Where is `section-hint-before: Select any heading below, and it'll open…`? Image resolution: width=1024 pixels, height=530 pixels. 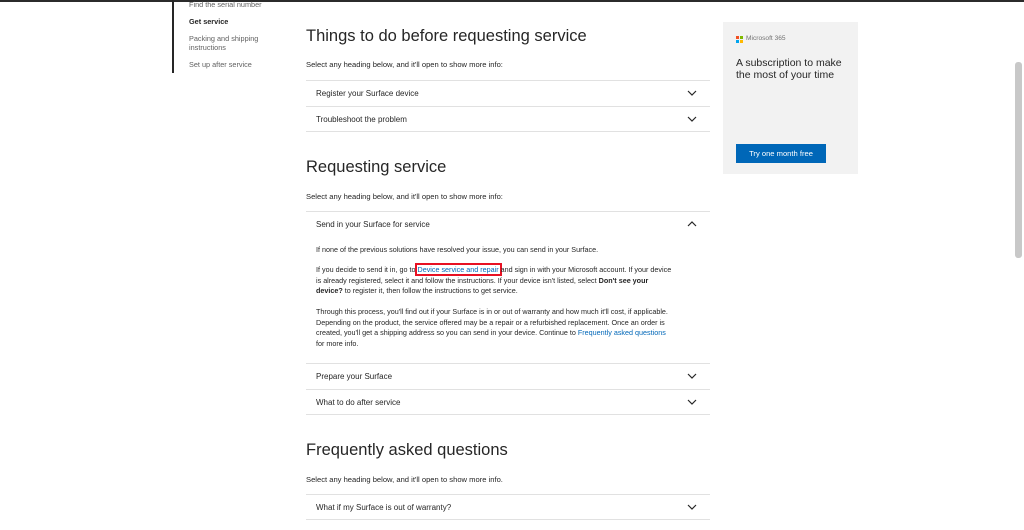 section-hint-before: Select any heading below, and it'll open… is located at coordinates (404, 64).